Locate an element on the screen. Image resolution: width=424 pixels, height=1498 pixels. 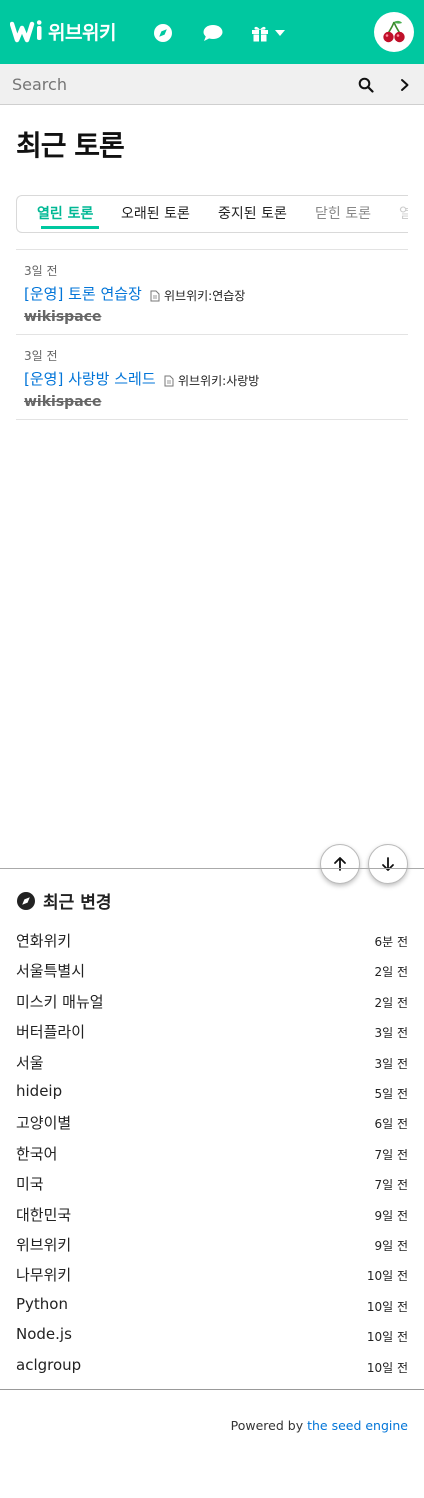
tab-closed-discussions: 닫힌 토론 is located at coordinates (343, 214).